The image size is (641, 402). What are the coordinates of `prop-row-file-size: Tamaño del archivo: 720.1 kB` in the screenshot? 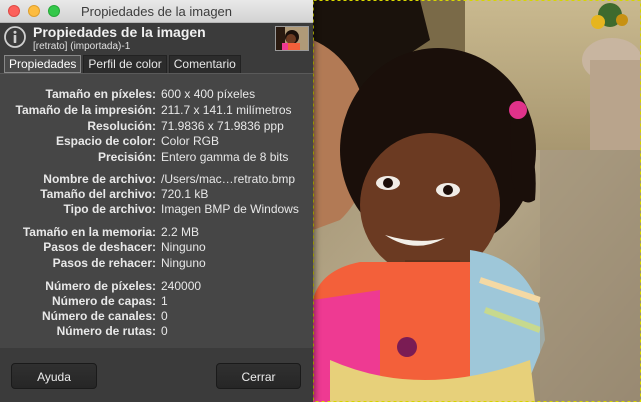 It's located at (156, 195).